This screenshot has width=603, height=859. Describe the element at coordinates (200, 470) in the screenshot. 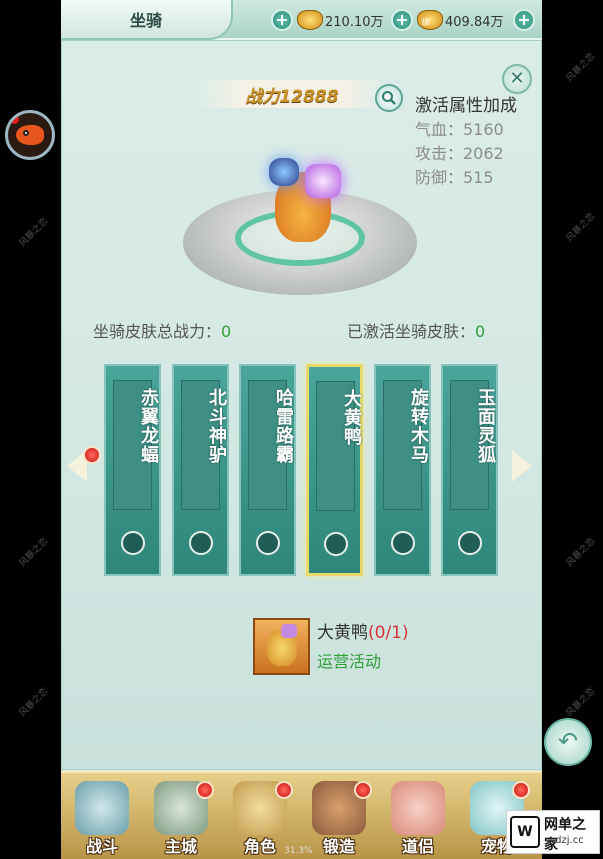

I see `skin-card: 北斗神驴` at that location.